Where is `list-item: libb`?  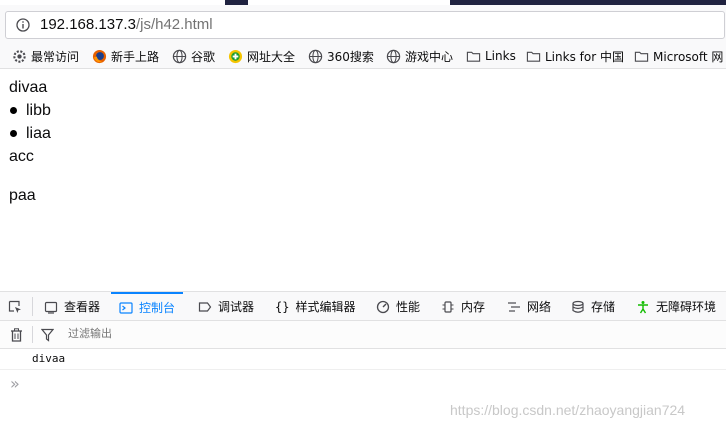 list-item: libb is located at coordinates (30, 110).